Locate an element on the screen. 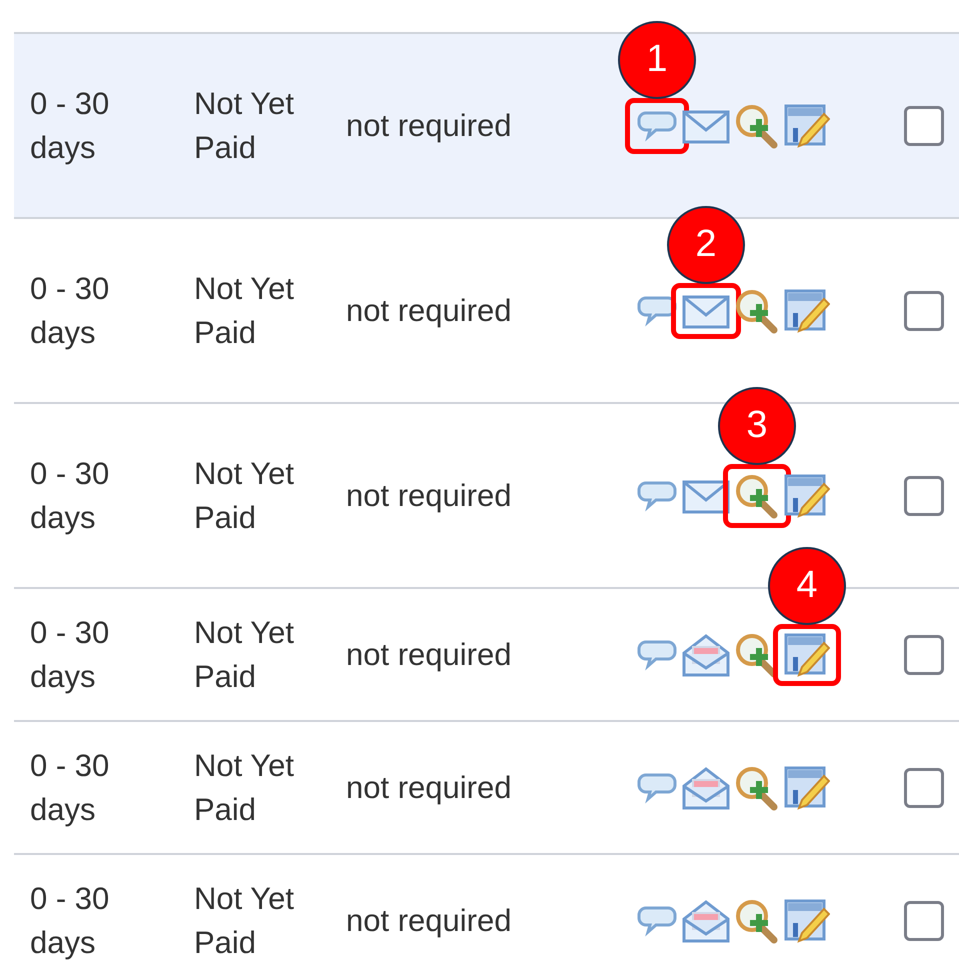 The image size is (959, 966). callout-badge: 1 is located at coordinates (657, 59).